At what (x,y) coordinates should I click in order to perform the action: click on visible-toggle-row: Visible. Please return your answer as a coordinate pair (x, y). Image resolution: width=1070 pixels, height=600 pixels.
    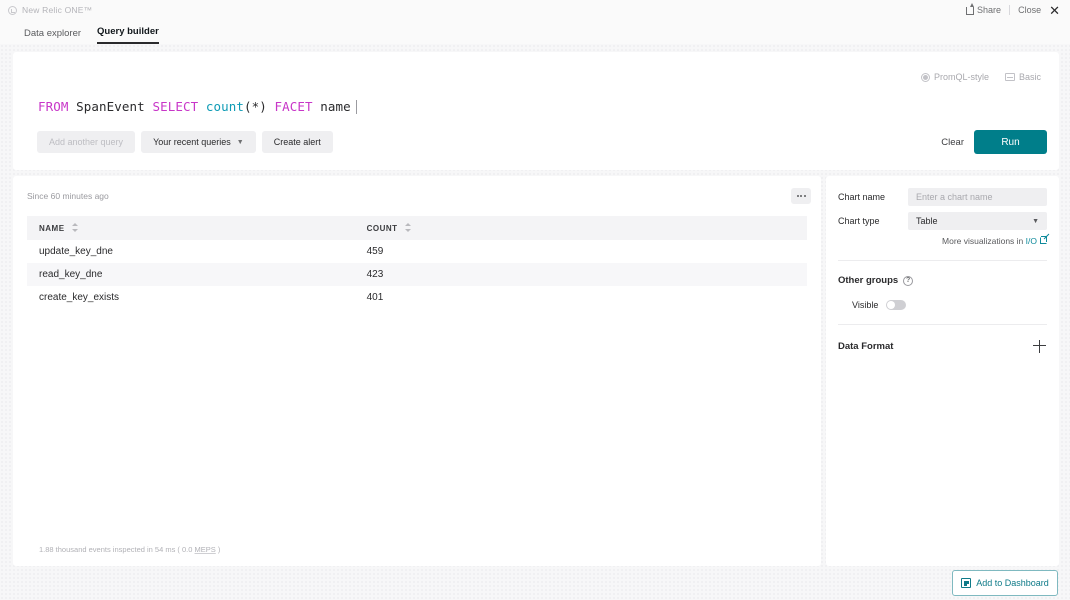
    Looking at the image, I should click on (949, 305).